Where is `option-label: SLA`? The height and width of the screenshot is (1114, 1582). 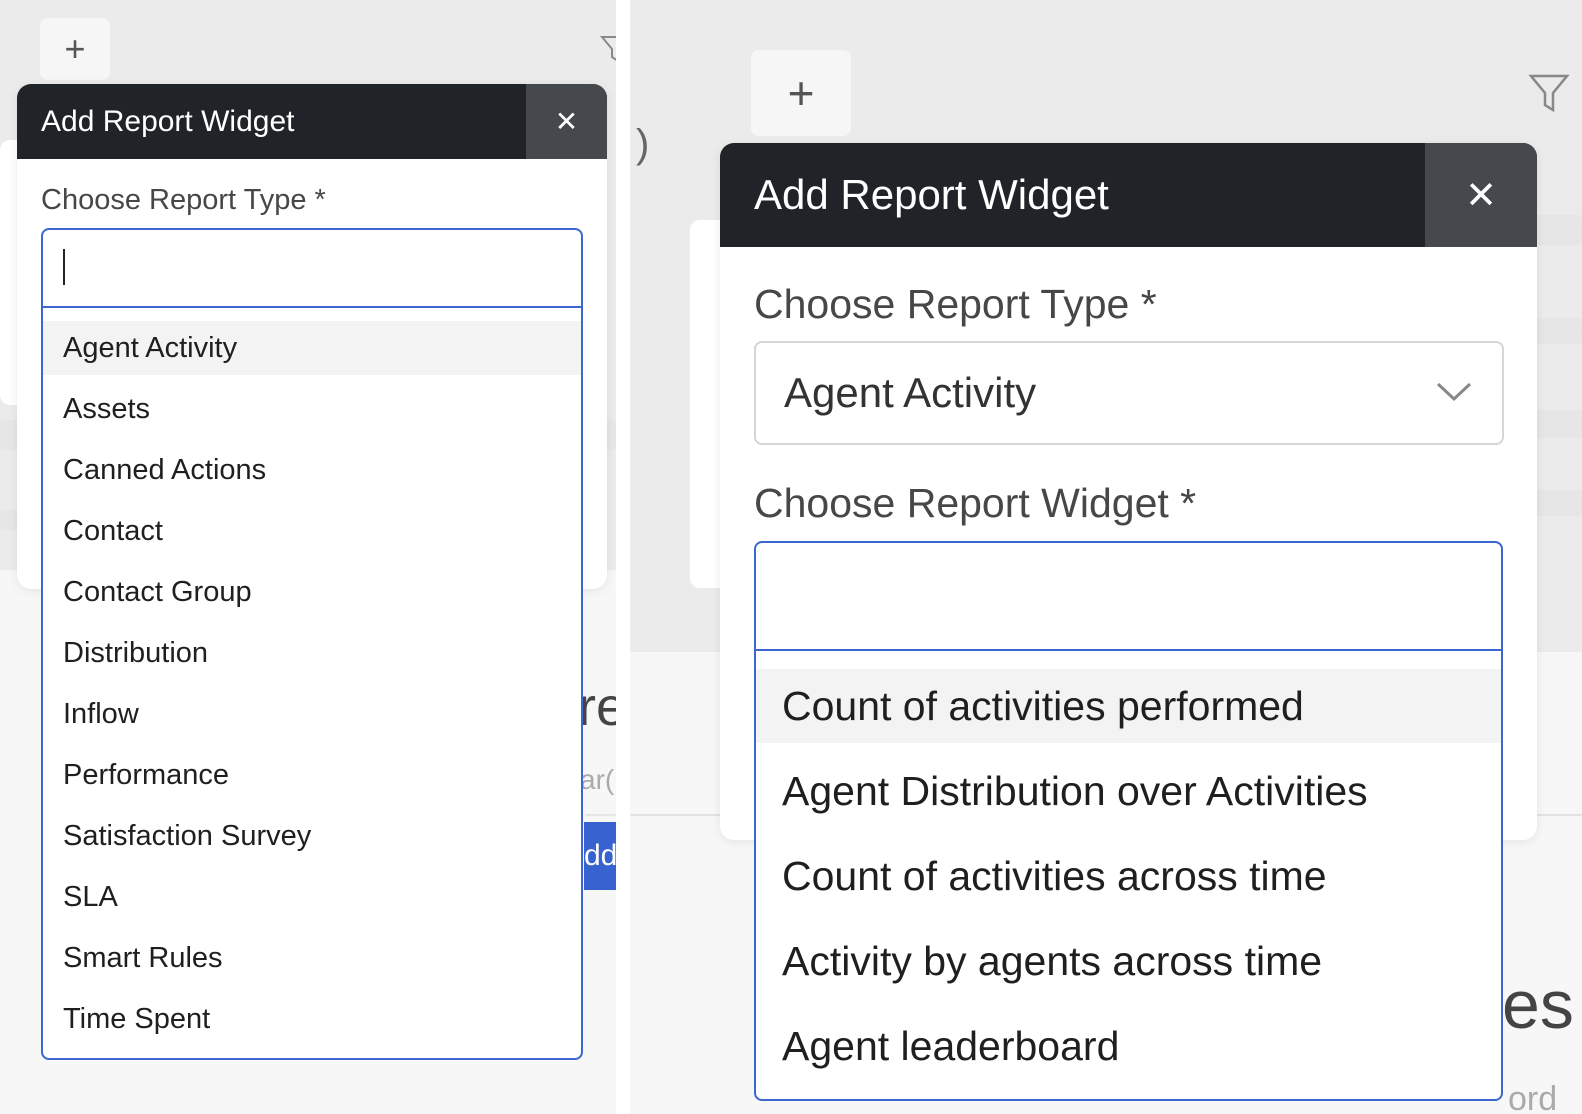 option-label: SLA is located at coordinates (90, 896).